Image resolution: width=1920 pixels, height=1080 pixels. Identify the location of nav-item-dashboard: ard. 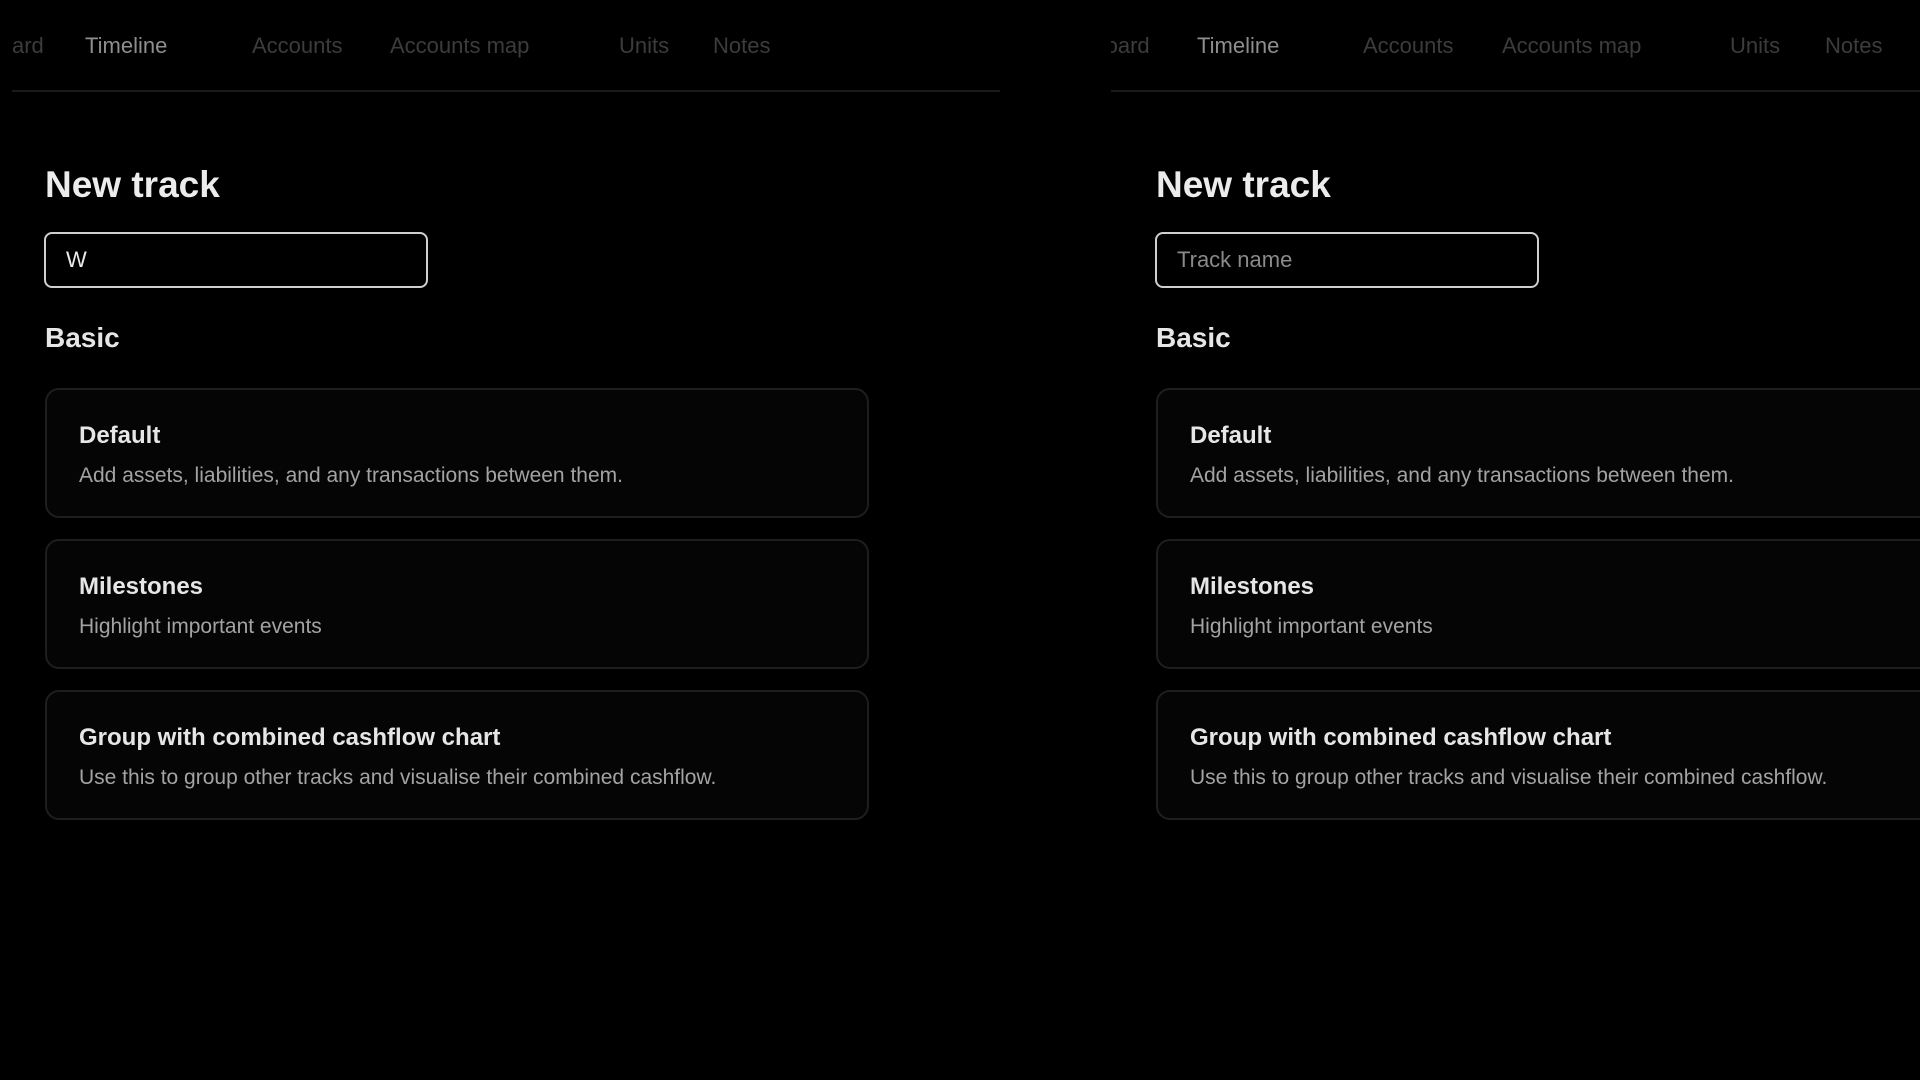
(28, 46).